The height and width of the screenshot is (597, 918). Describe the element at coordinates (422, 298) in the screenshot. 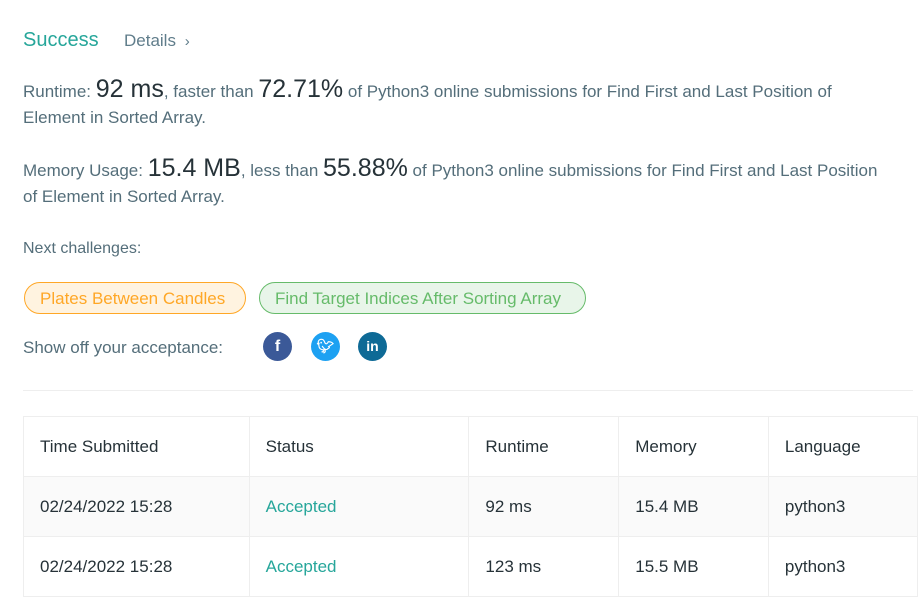

I see `challenge-find-target-indices: Find Target Indices After Sorting Array` at that location.